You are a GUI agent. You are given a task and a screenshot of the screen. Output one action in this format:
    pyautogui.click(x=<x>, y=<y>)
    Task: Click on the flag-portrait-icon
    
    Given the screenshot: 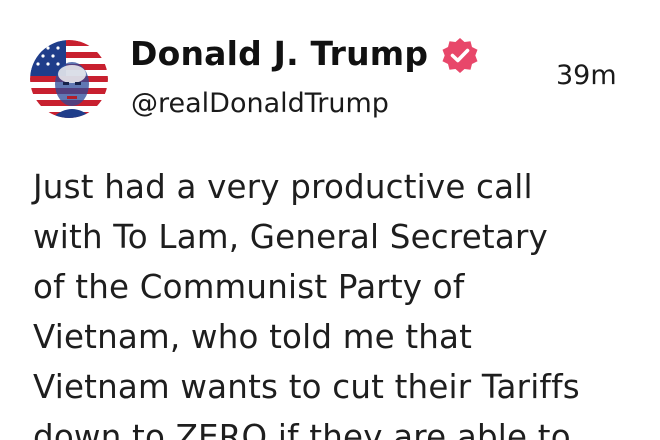 What is the action you would take?
    pyautogui.click(x=69, y=79)
    